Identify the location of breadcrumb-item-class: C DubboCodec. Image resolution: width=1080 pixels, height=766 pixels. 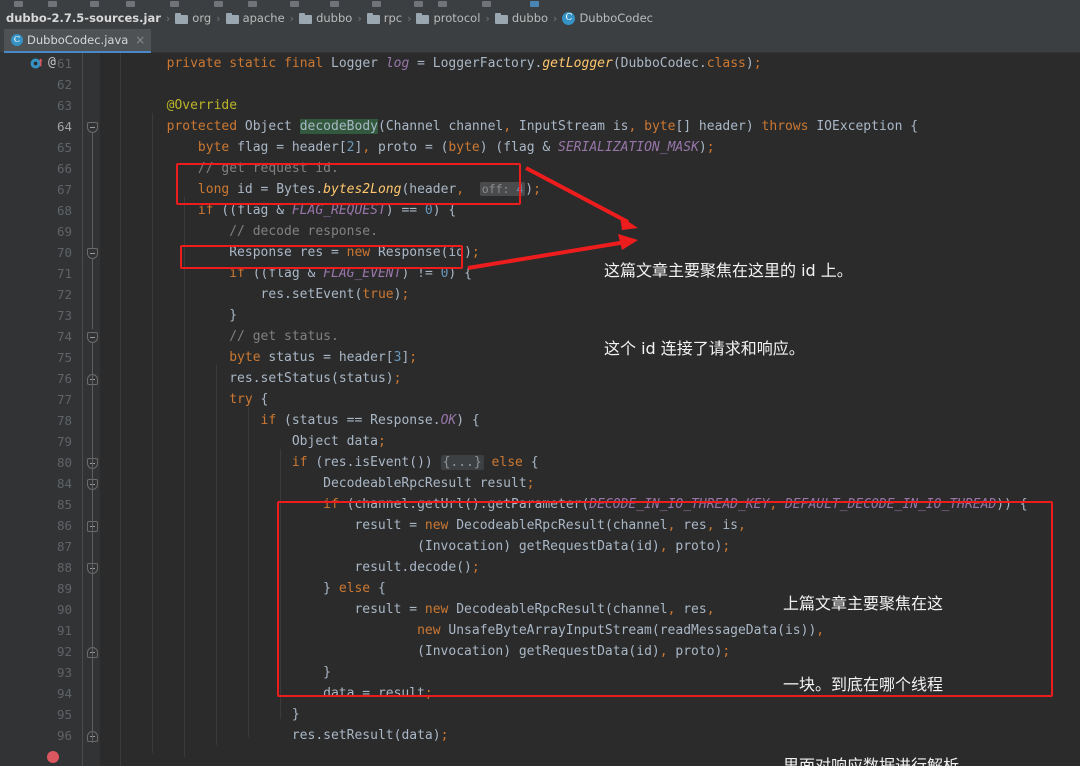
(607, 18).